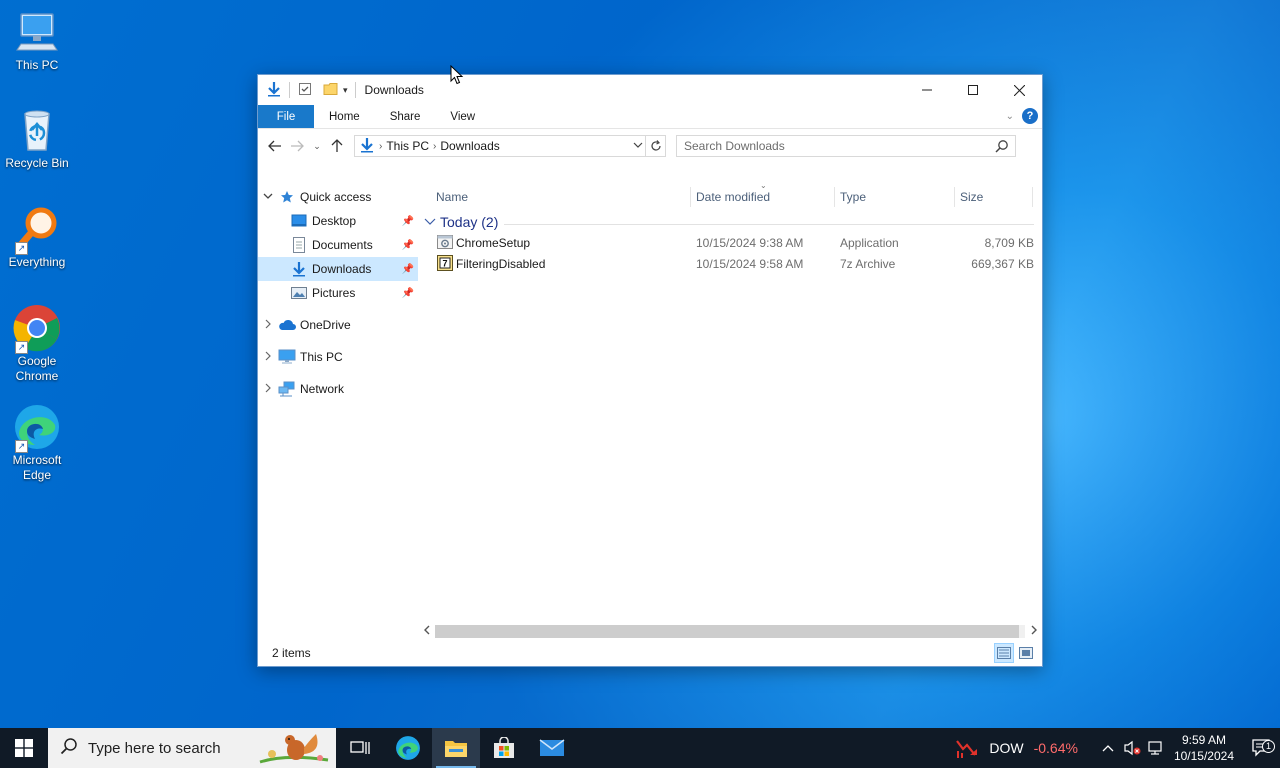  I want to click on file-name: ChromeSetup, so click(493, 242).